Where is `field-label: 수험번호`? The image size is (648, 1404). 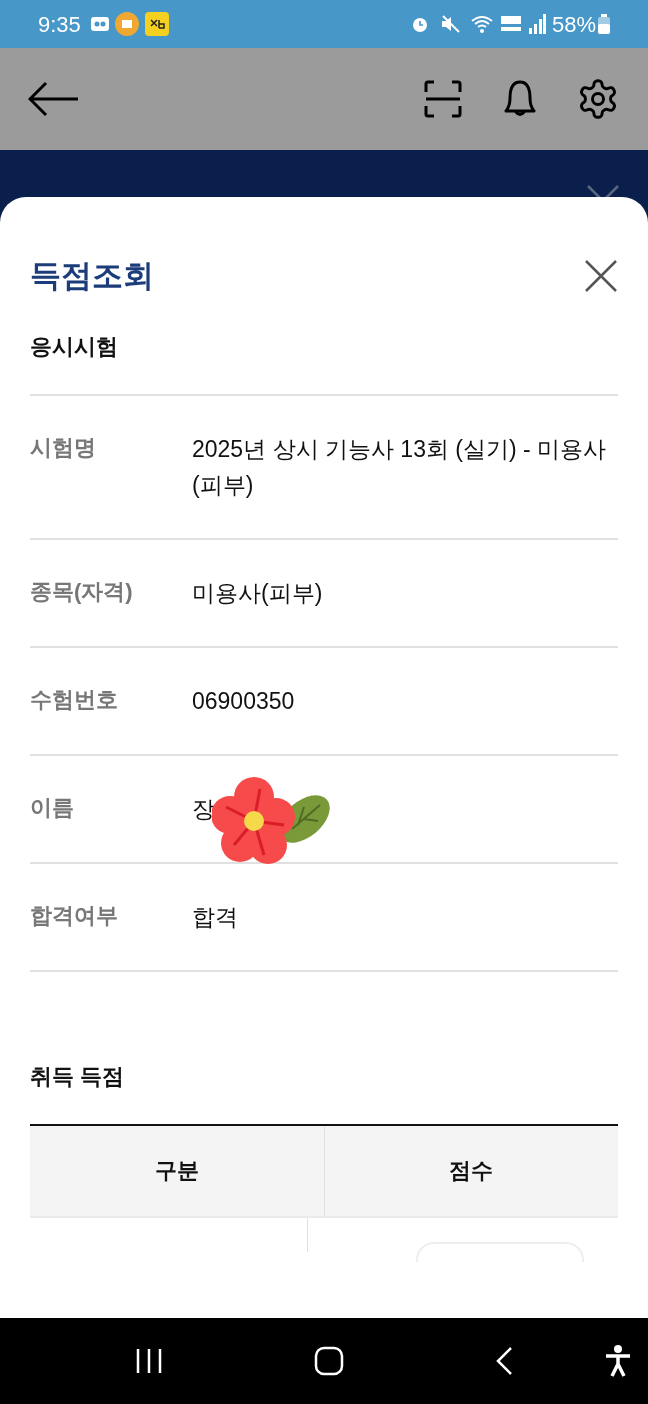 field-label: 수험번호 is located at coordinates (74, 699).